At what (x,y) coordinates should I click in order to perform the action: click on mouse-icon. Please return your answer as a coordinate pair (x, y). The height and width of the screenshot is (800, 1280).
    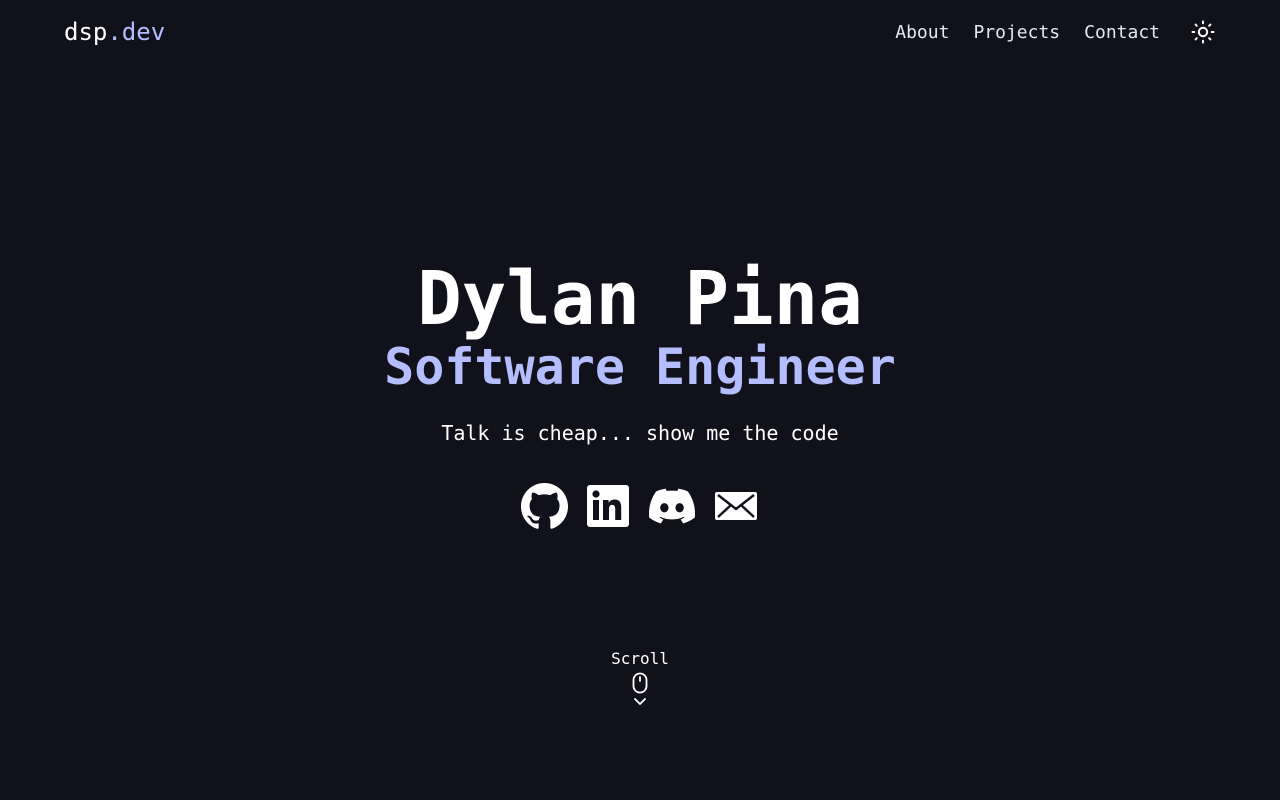
    Looking at the image, I should click on (640, 683).